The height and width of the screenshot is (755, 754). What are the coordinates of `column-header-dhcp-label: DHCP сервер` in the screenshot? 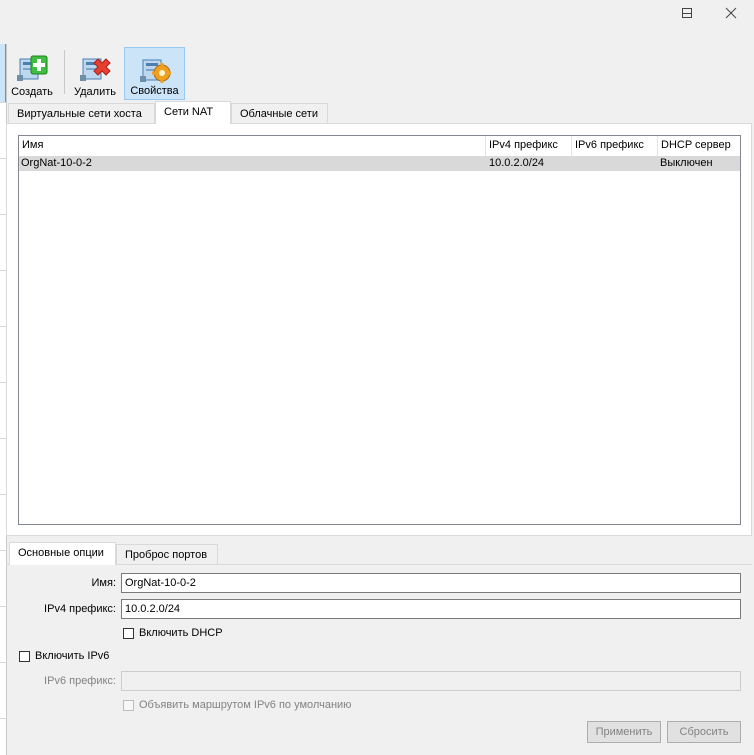 It's located at (696, 145).